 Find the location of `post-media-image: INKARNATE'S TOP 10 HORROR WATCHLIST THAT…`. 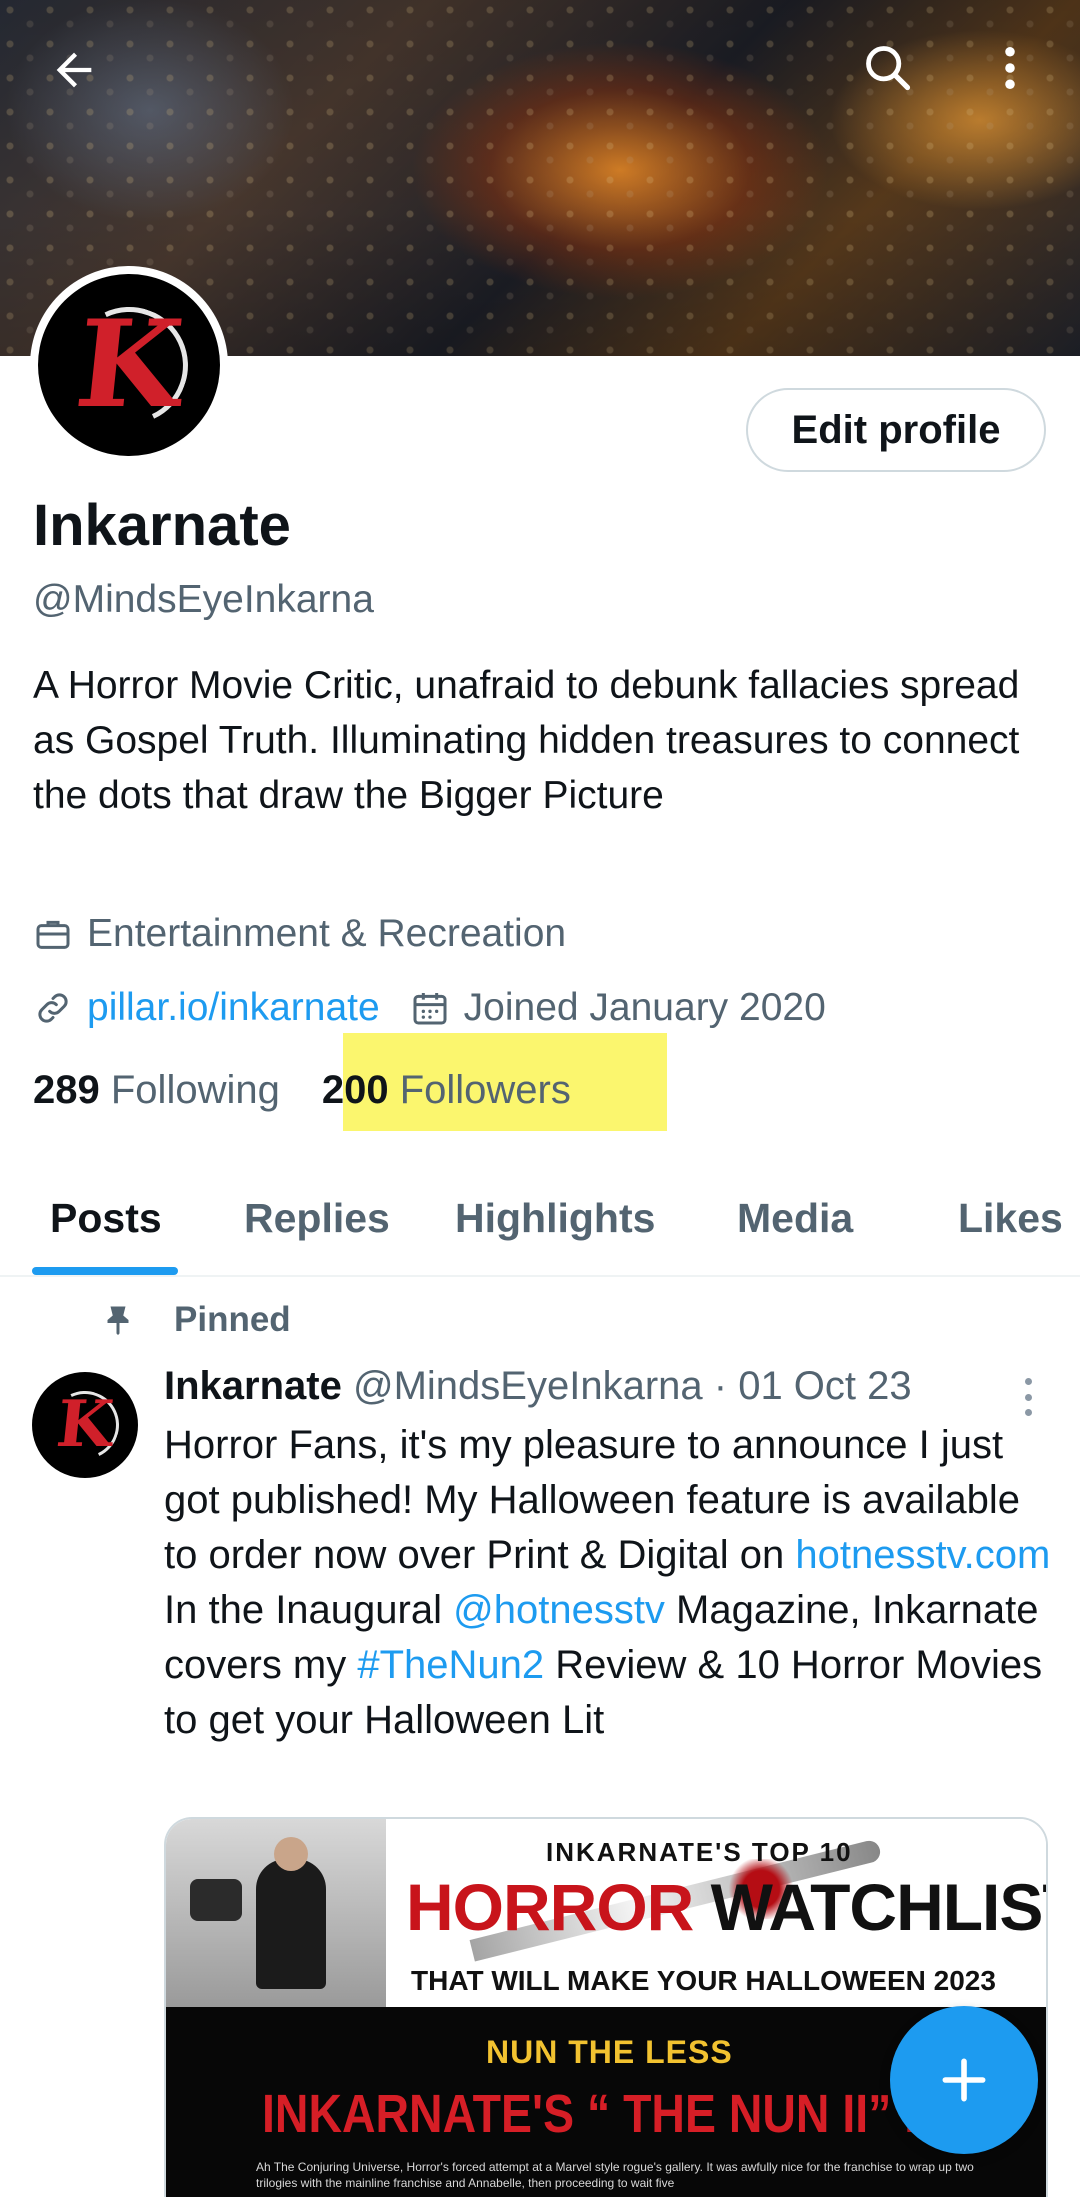

post-media-image: INKARNATE'S TOP 10 HORROR WATCHLIST THAT… is located at coordinates (606, 2007).